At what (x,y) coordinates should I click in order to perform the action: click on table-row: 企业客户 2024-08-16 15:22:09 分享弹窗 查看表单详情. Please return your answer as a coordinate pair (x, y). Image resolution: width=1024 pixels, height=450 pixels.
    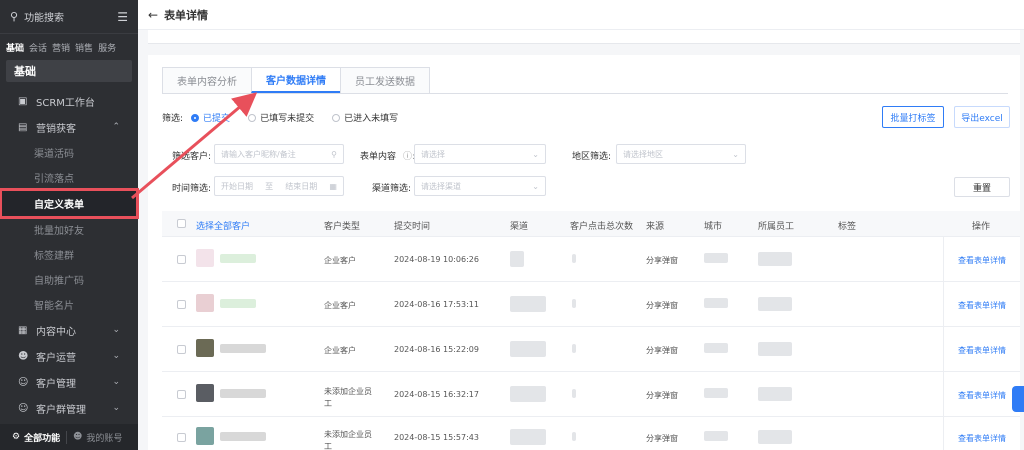
    Looking at the image, I should click on (591, 349).